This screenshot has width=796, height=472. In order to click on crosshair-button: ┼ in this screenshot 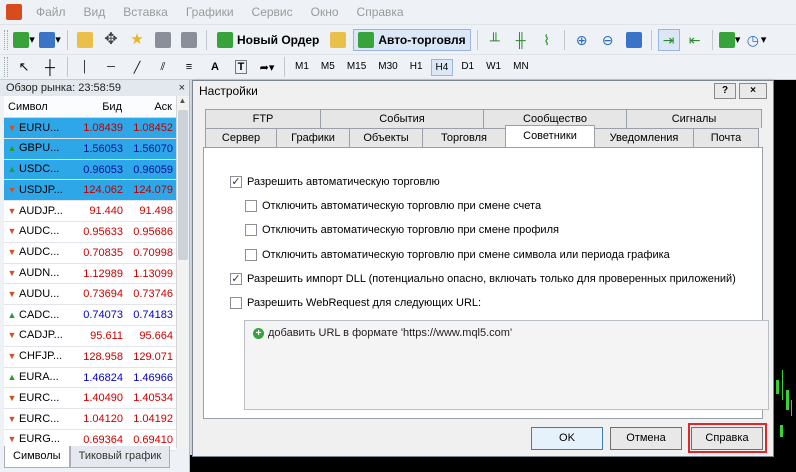, I will do `click(50, 67)`.